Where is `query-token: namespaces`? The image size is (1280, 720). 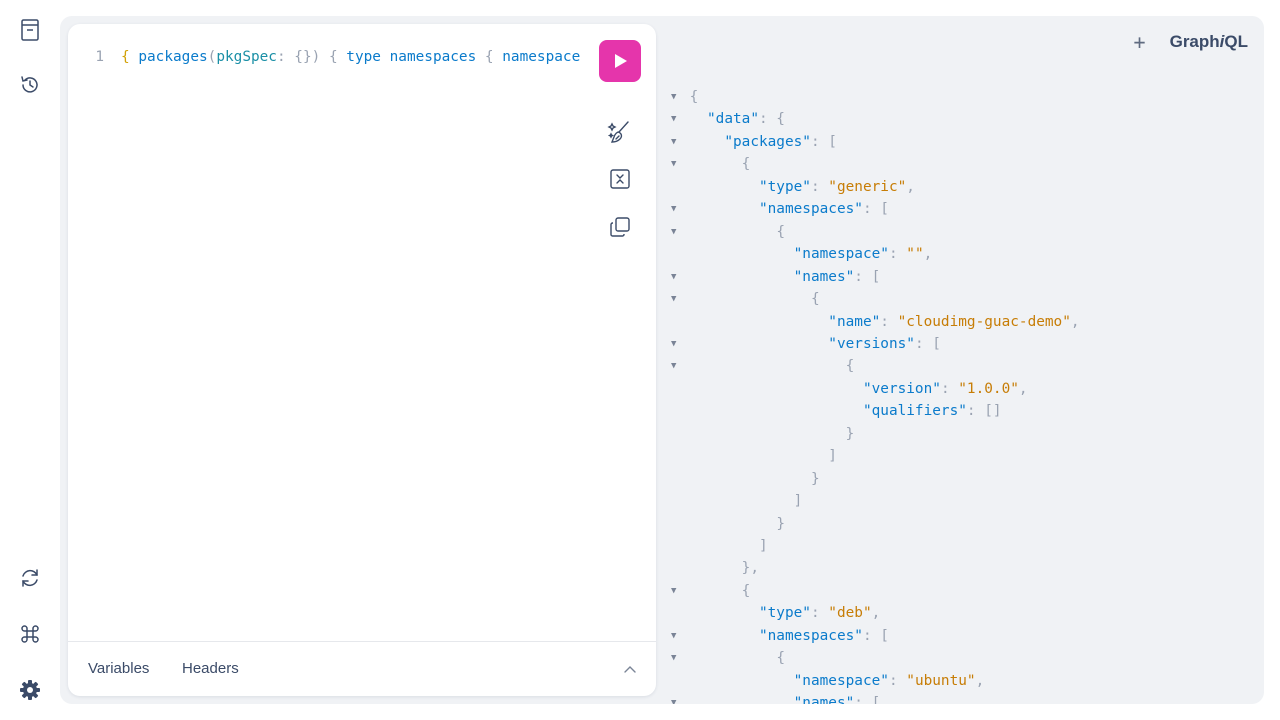 query-token: namespaces is located at coordinates (433, 57).